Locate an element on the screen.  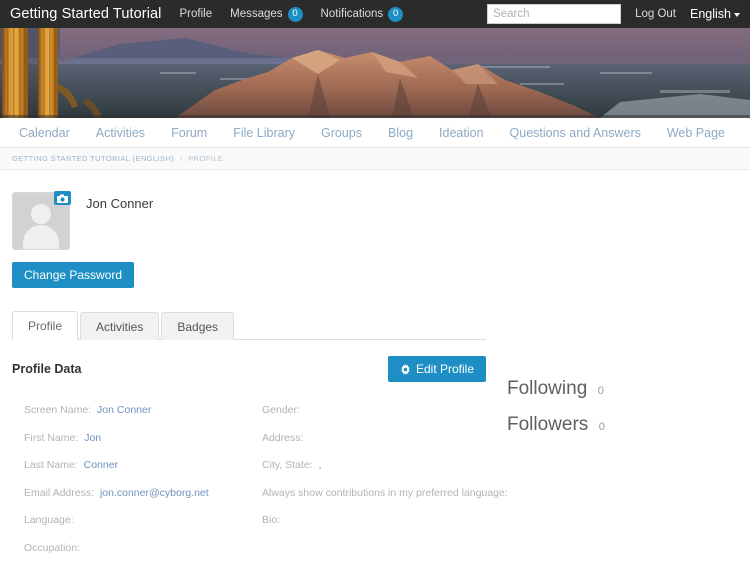
change-password-button: Change Password is located at coordinates (73, 275).